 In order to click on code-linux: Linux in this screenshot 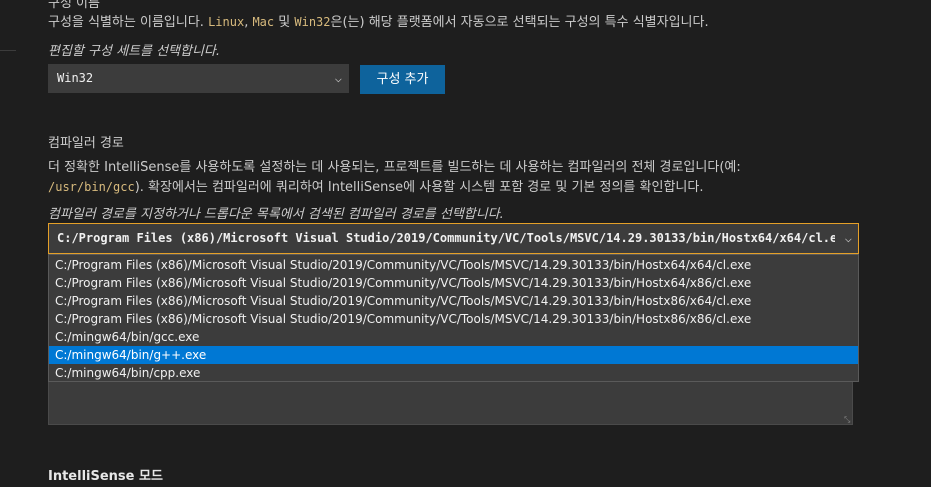, I will do `click(226, 22)`.